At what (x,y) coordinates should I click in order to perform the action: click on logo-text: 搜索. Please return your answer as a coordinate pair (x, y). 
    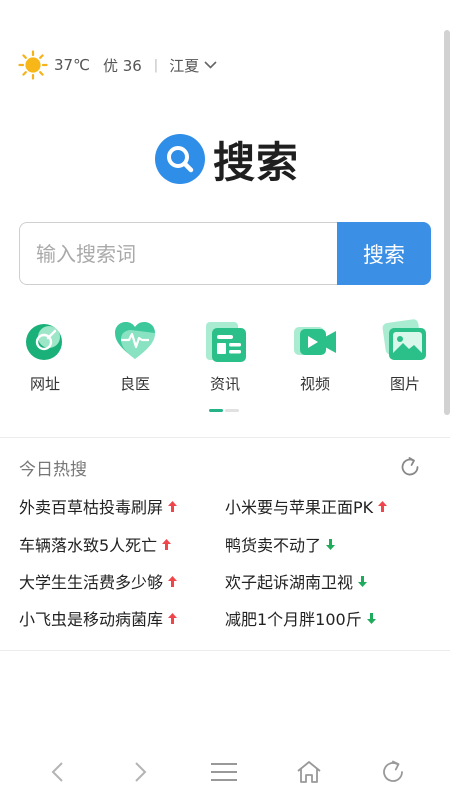
    Looking at the image, I should click on (256, 162).